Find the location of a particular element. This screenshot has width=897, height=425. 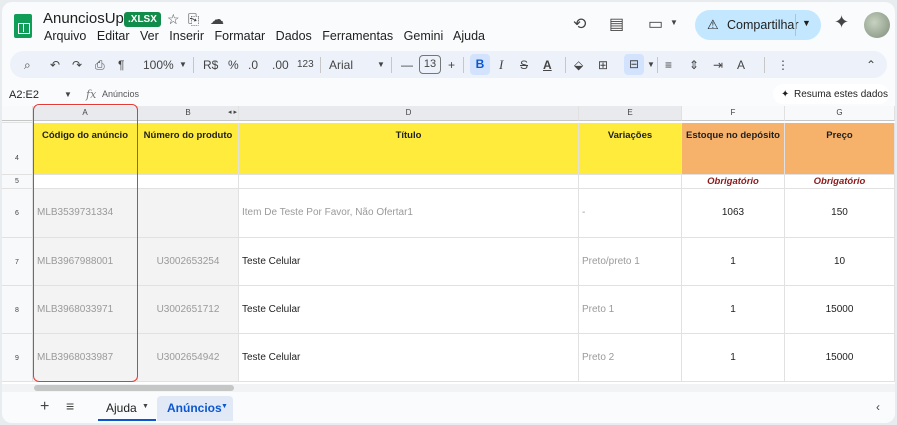

comment-icon: ▤ is located at coordinates (616, 24).